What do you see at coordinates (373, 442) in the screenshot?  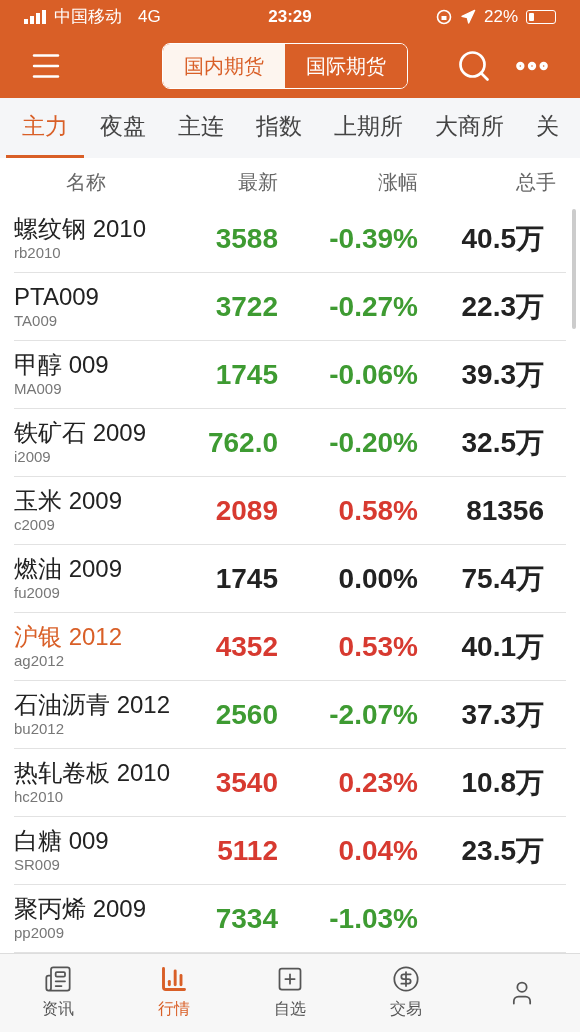 I see `change-value: -0.20%` at bounding box center [373, 442].